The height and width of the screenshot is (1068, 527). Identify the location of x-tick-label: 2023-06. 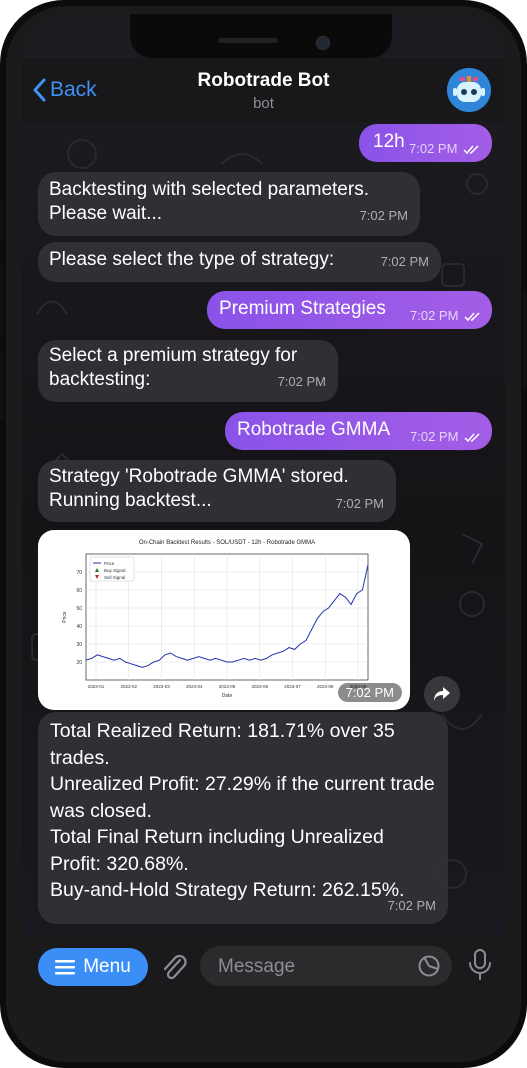
(259, 686).